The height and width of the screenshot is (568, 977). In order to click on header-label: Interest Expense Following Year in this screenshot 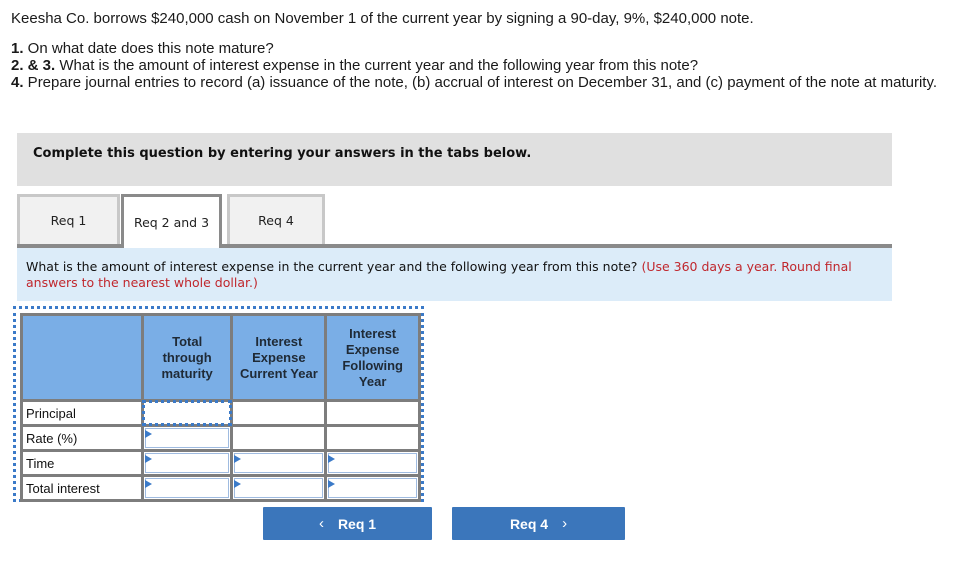, I will do `click(372, 357)`.